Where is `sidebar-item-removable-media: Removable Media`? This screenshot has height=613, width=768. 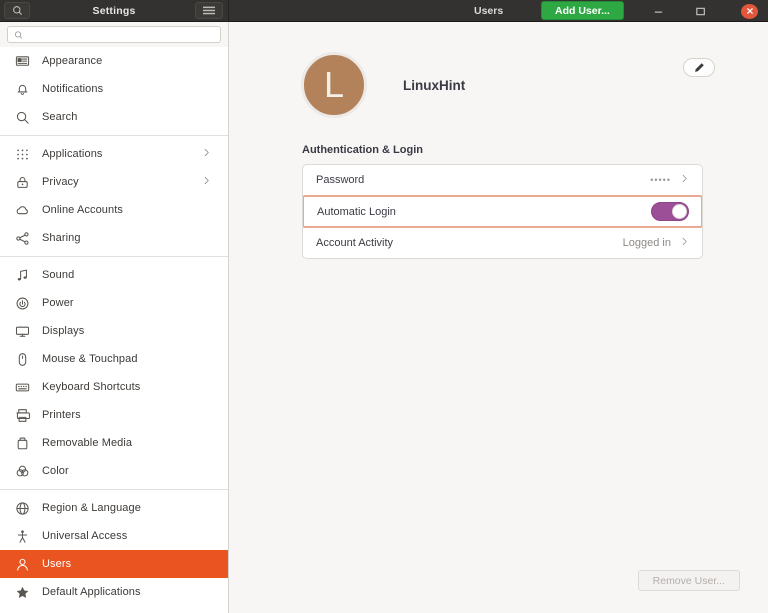
sidebar-item-removable-media: Removable Media is located at coordinates (114, 443).